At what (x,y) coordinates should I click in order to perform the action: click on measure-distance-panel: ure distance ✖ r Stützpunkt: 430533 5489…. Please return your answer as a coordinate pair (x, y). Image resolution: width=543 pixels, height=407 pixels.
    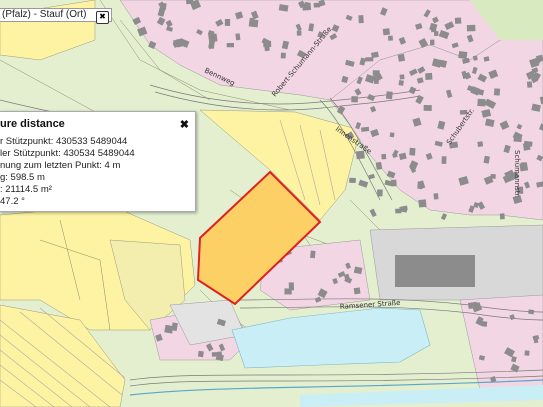
    Looking at the image, I should click on (98, 161).